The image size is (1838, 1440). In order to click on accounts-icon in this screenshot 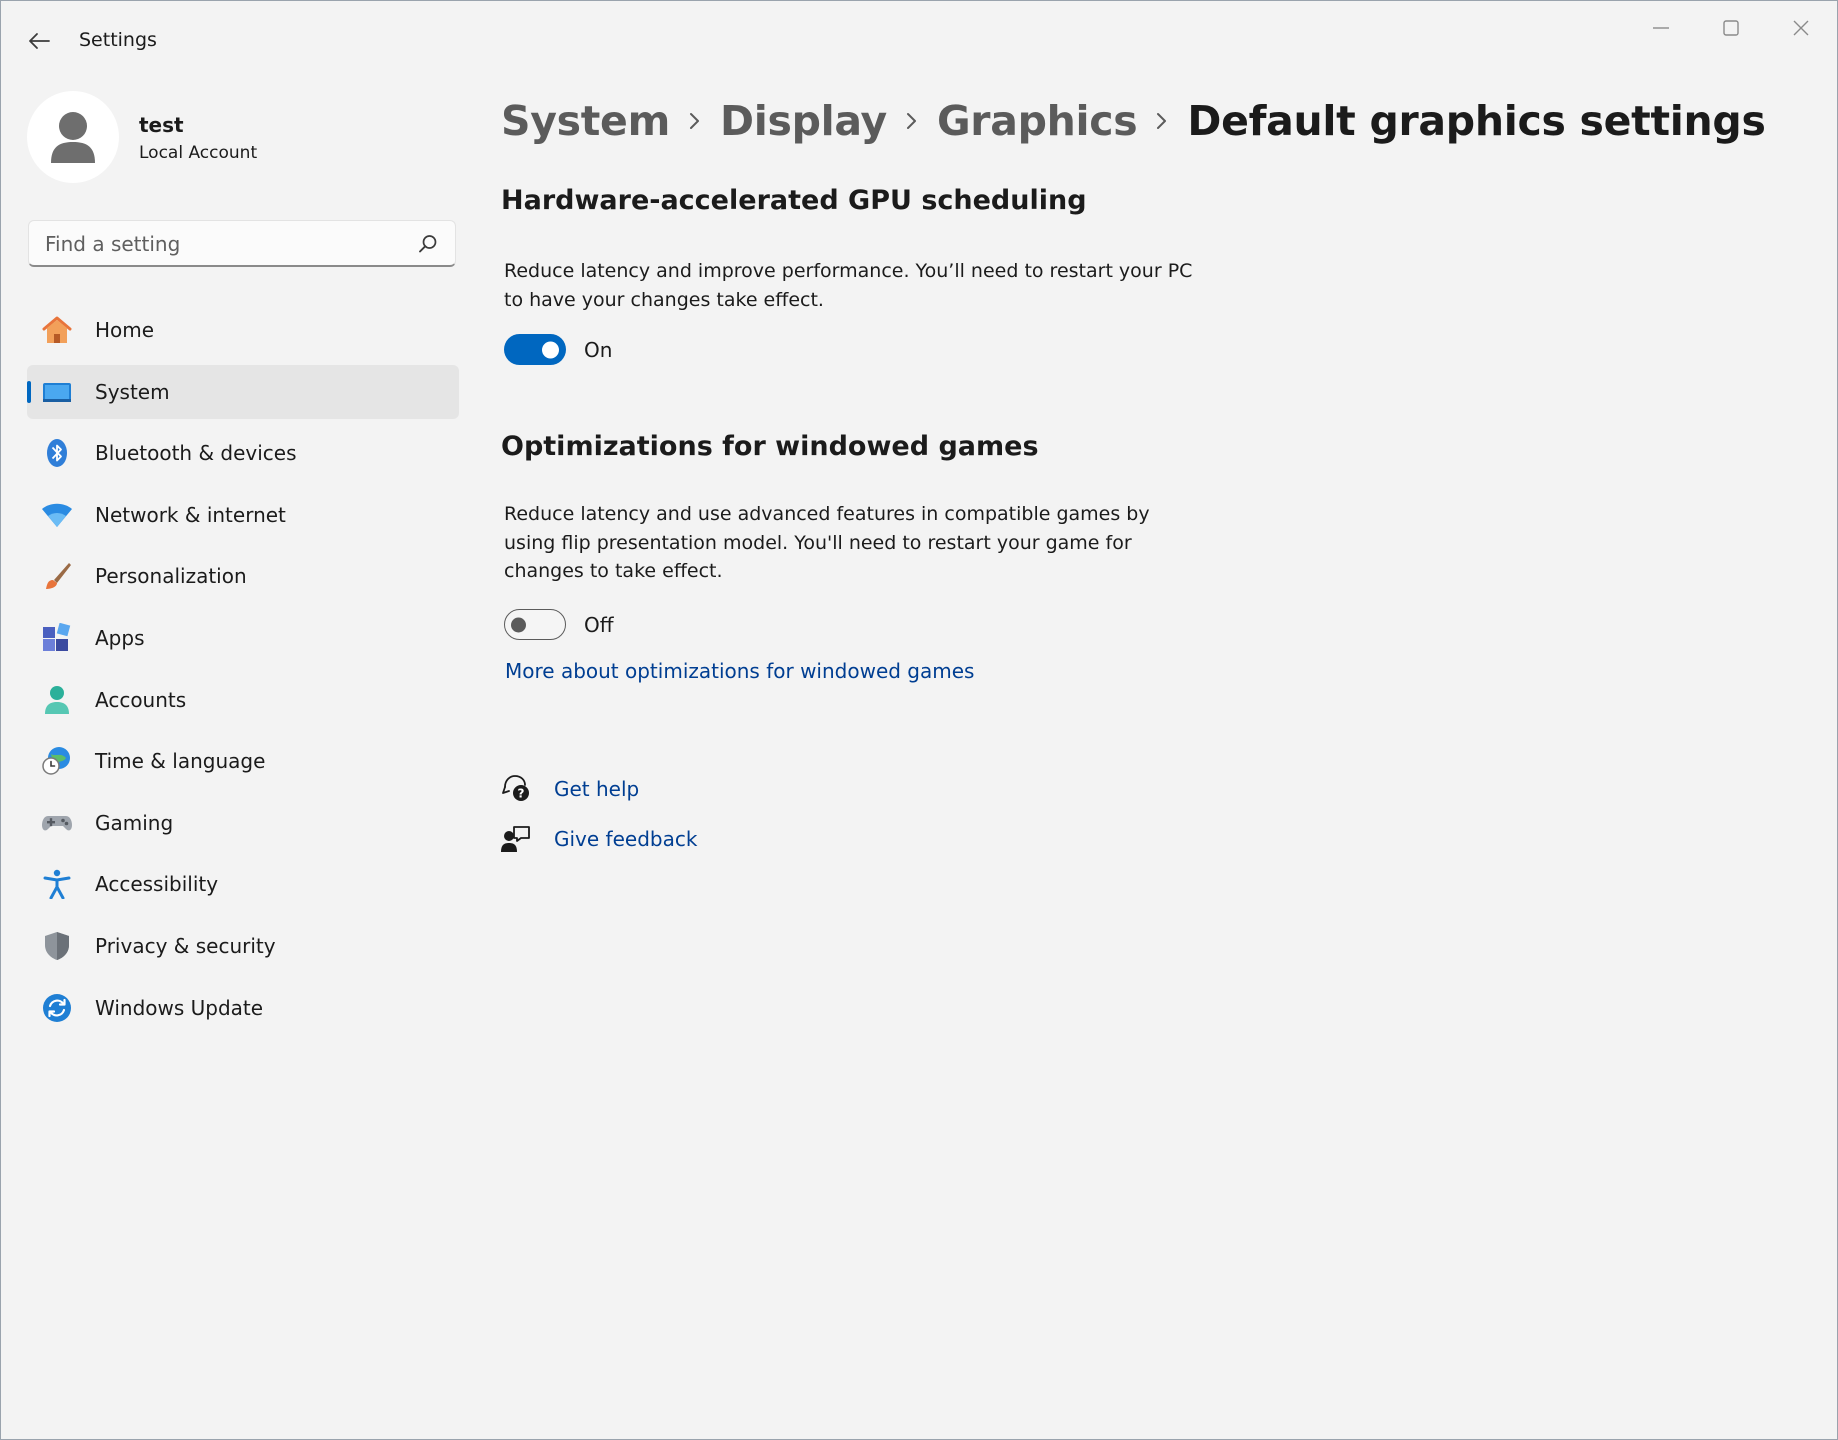, I will do `click(57, 699)`.